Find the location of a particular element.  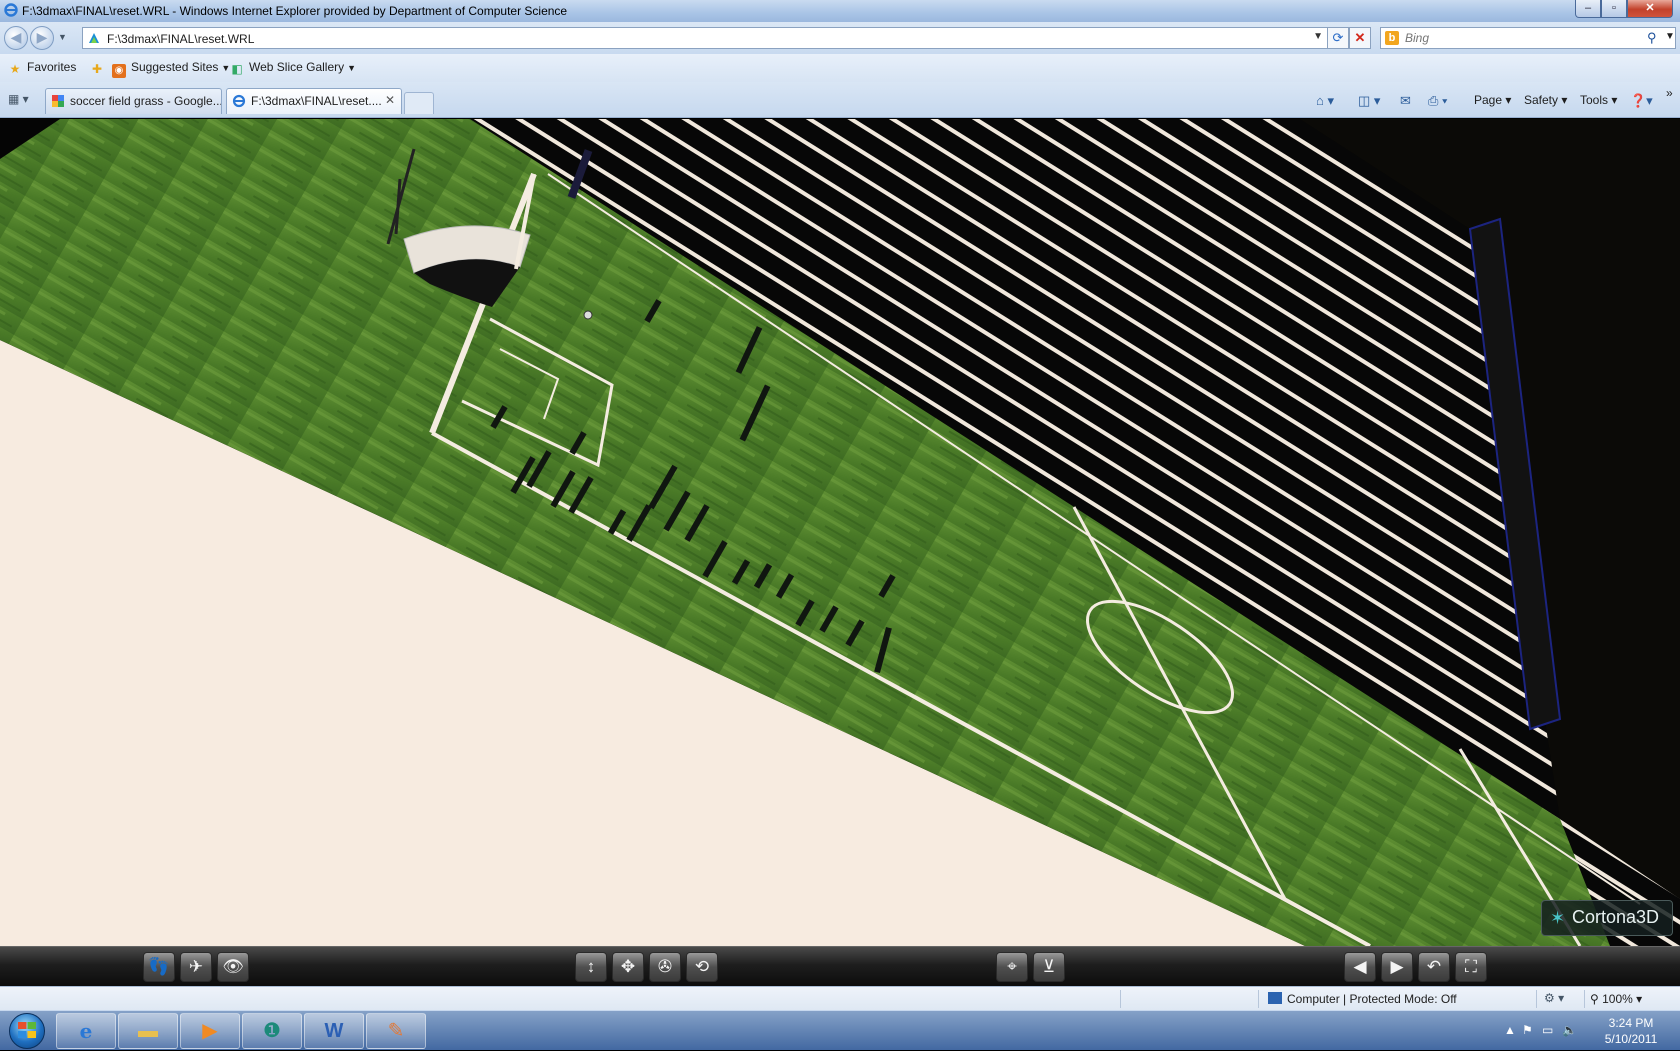

star-icon: ★ is located at coordinates (15, 69).